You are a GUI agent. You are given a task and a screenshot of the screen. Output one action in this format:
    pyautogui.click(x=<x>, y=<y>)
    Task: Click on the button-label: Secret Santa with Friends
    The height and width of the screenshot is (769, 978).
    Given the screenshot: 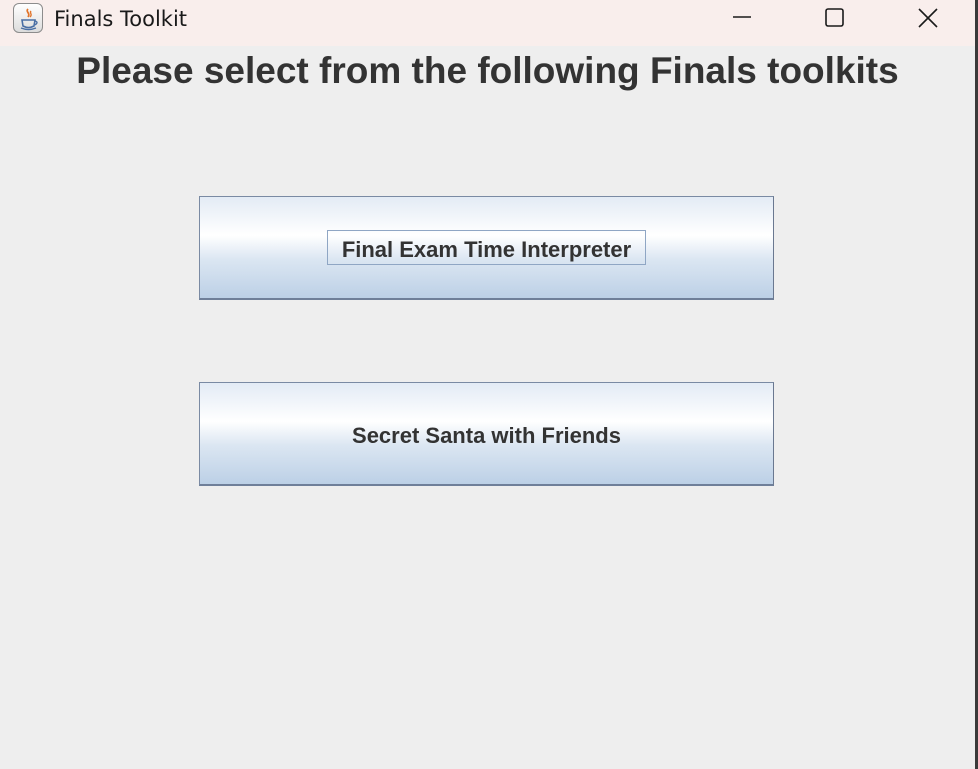 What is the action you would take?
    pyautogui.click(x=486, y=435)
    